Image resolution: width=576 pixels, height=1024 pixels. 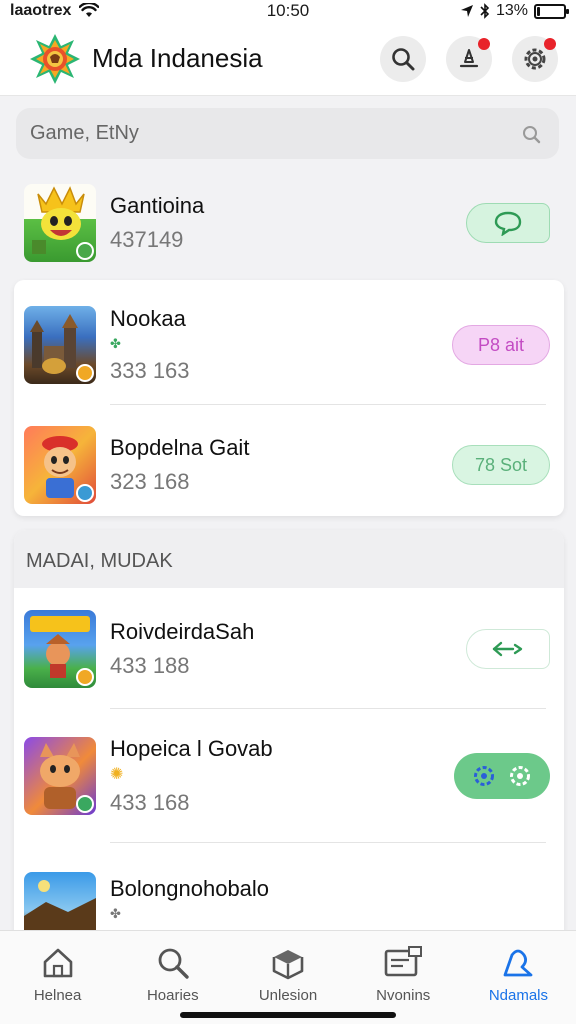 What do you see at coordinates (177, 58) in the screenshot?
I see `app-title: Mda Indanesia` at bounding box center [177, 58].